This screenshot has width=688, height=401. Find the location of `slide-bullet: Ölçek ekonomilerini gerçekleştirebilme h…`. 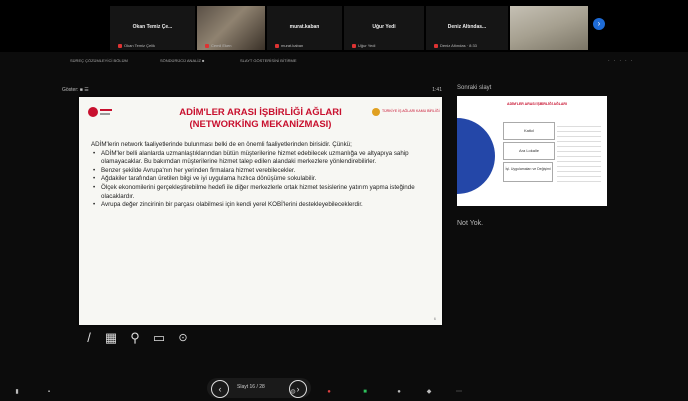

slide-bullet: Ölçek ekonomilerini gerçekleştirebilme h… is located at coordinates (262, 192).